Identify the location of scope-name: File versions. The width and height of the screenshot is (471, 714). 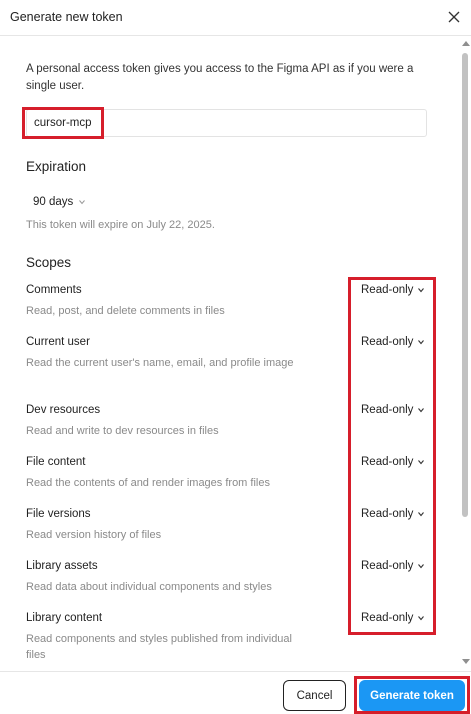
(58, 514).